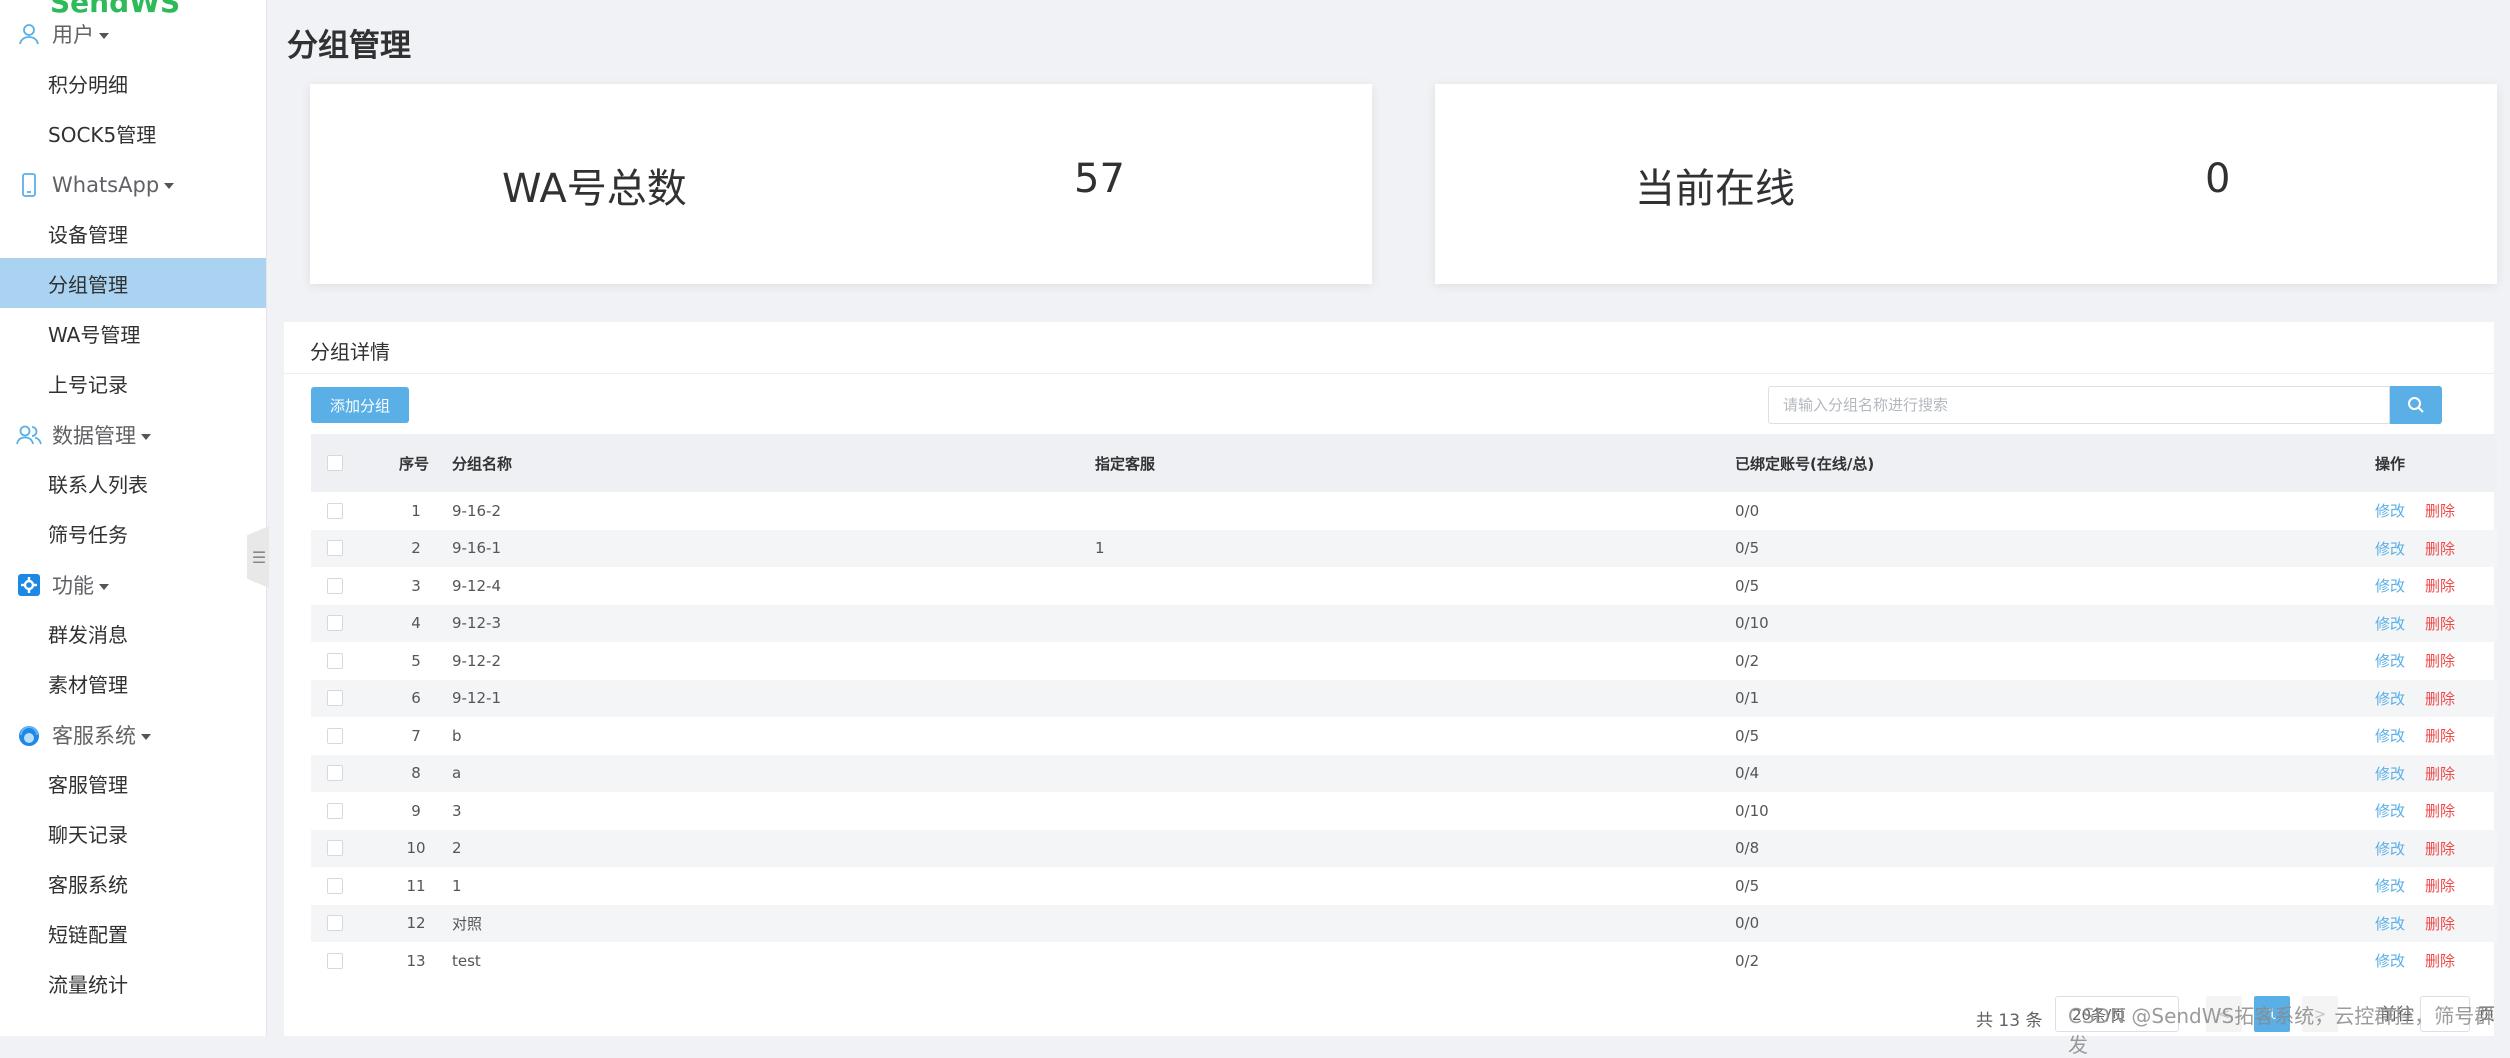 The image size is (2510, 1058). I want to click on sidebar-item-contacts: 联系人列表, so click(133, 483).